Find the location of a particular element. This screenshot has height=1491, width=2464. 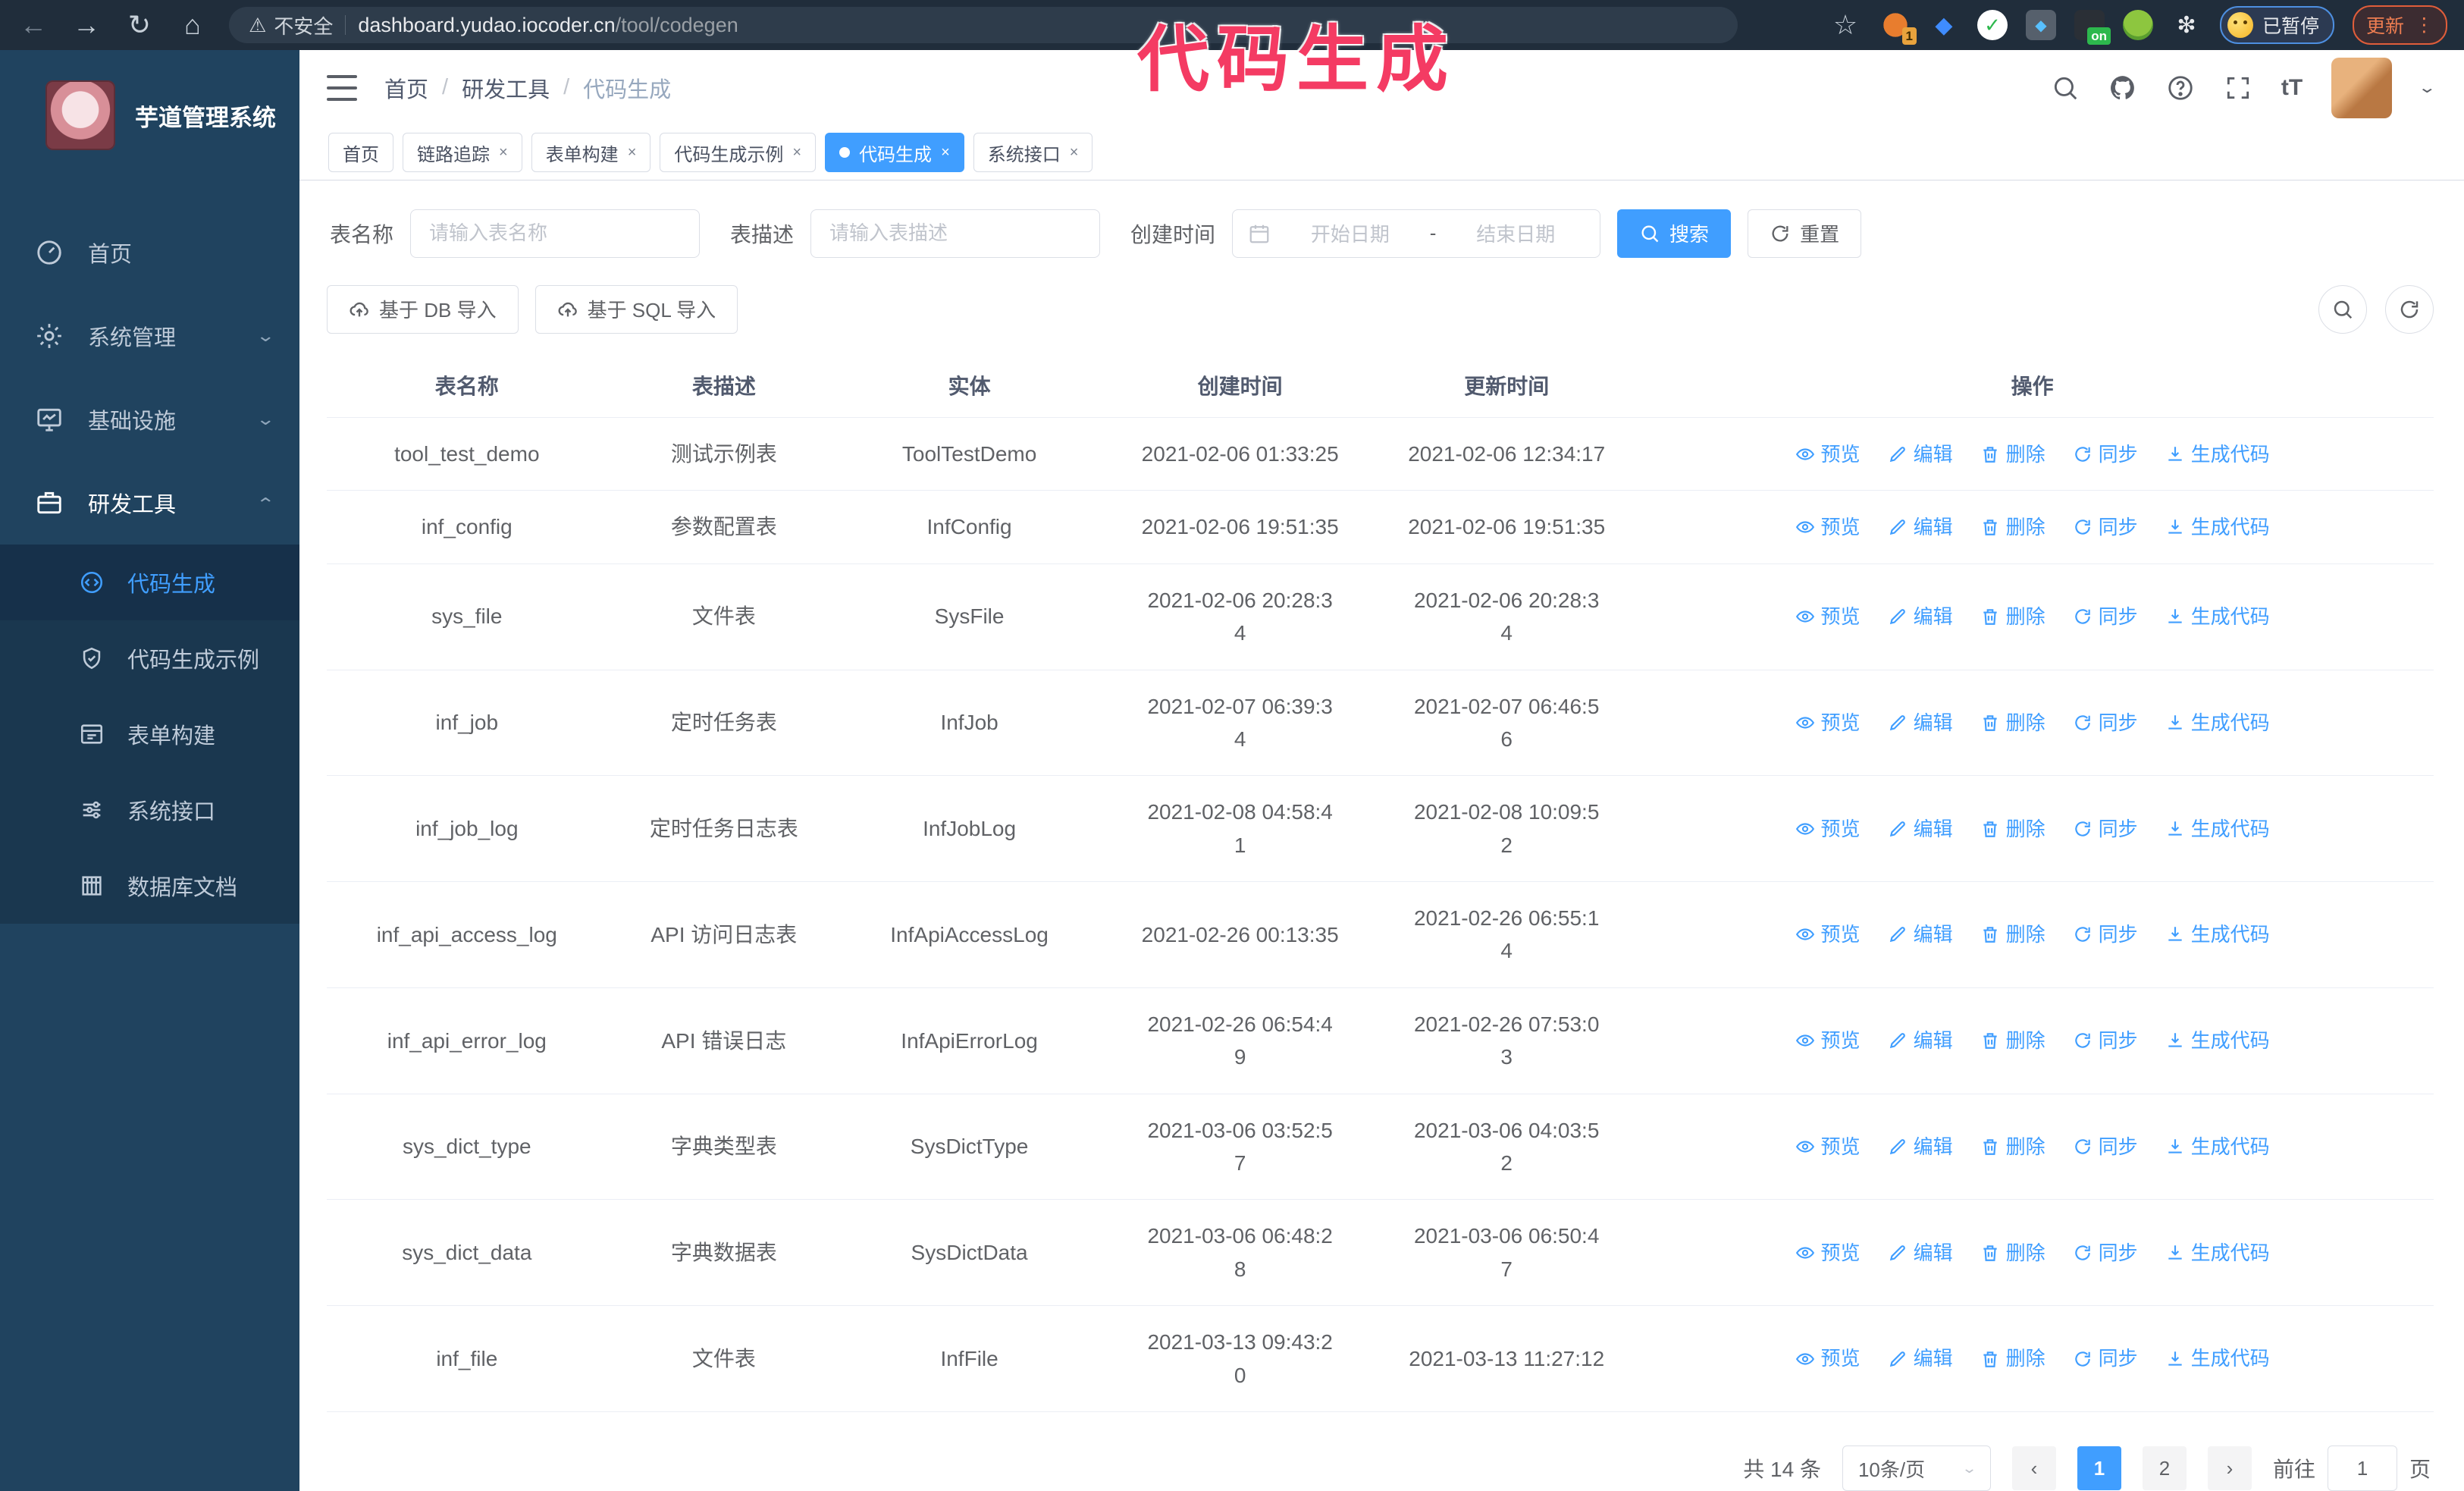

browser-menu-dots-icon: ⋮ is located at coordinates (2424, 25).